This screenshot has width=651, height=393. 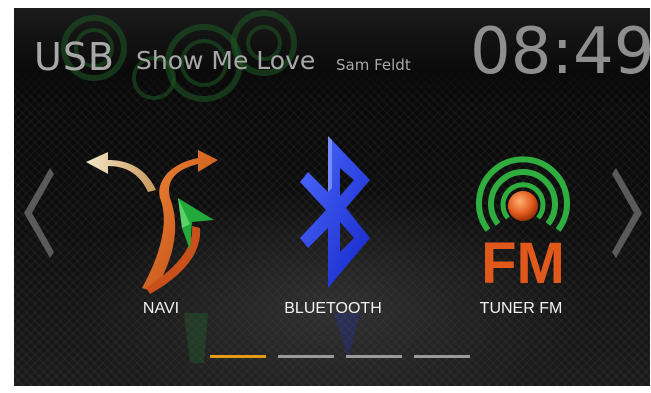 I want to click on app-tile-tuner-fm: FM TUNER FM, so click(x=521, y=228).